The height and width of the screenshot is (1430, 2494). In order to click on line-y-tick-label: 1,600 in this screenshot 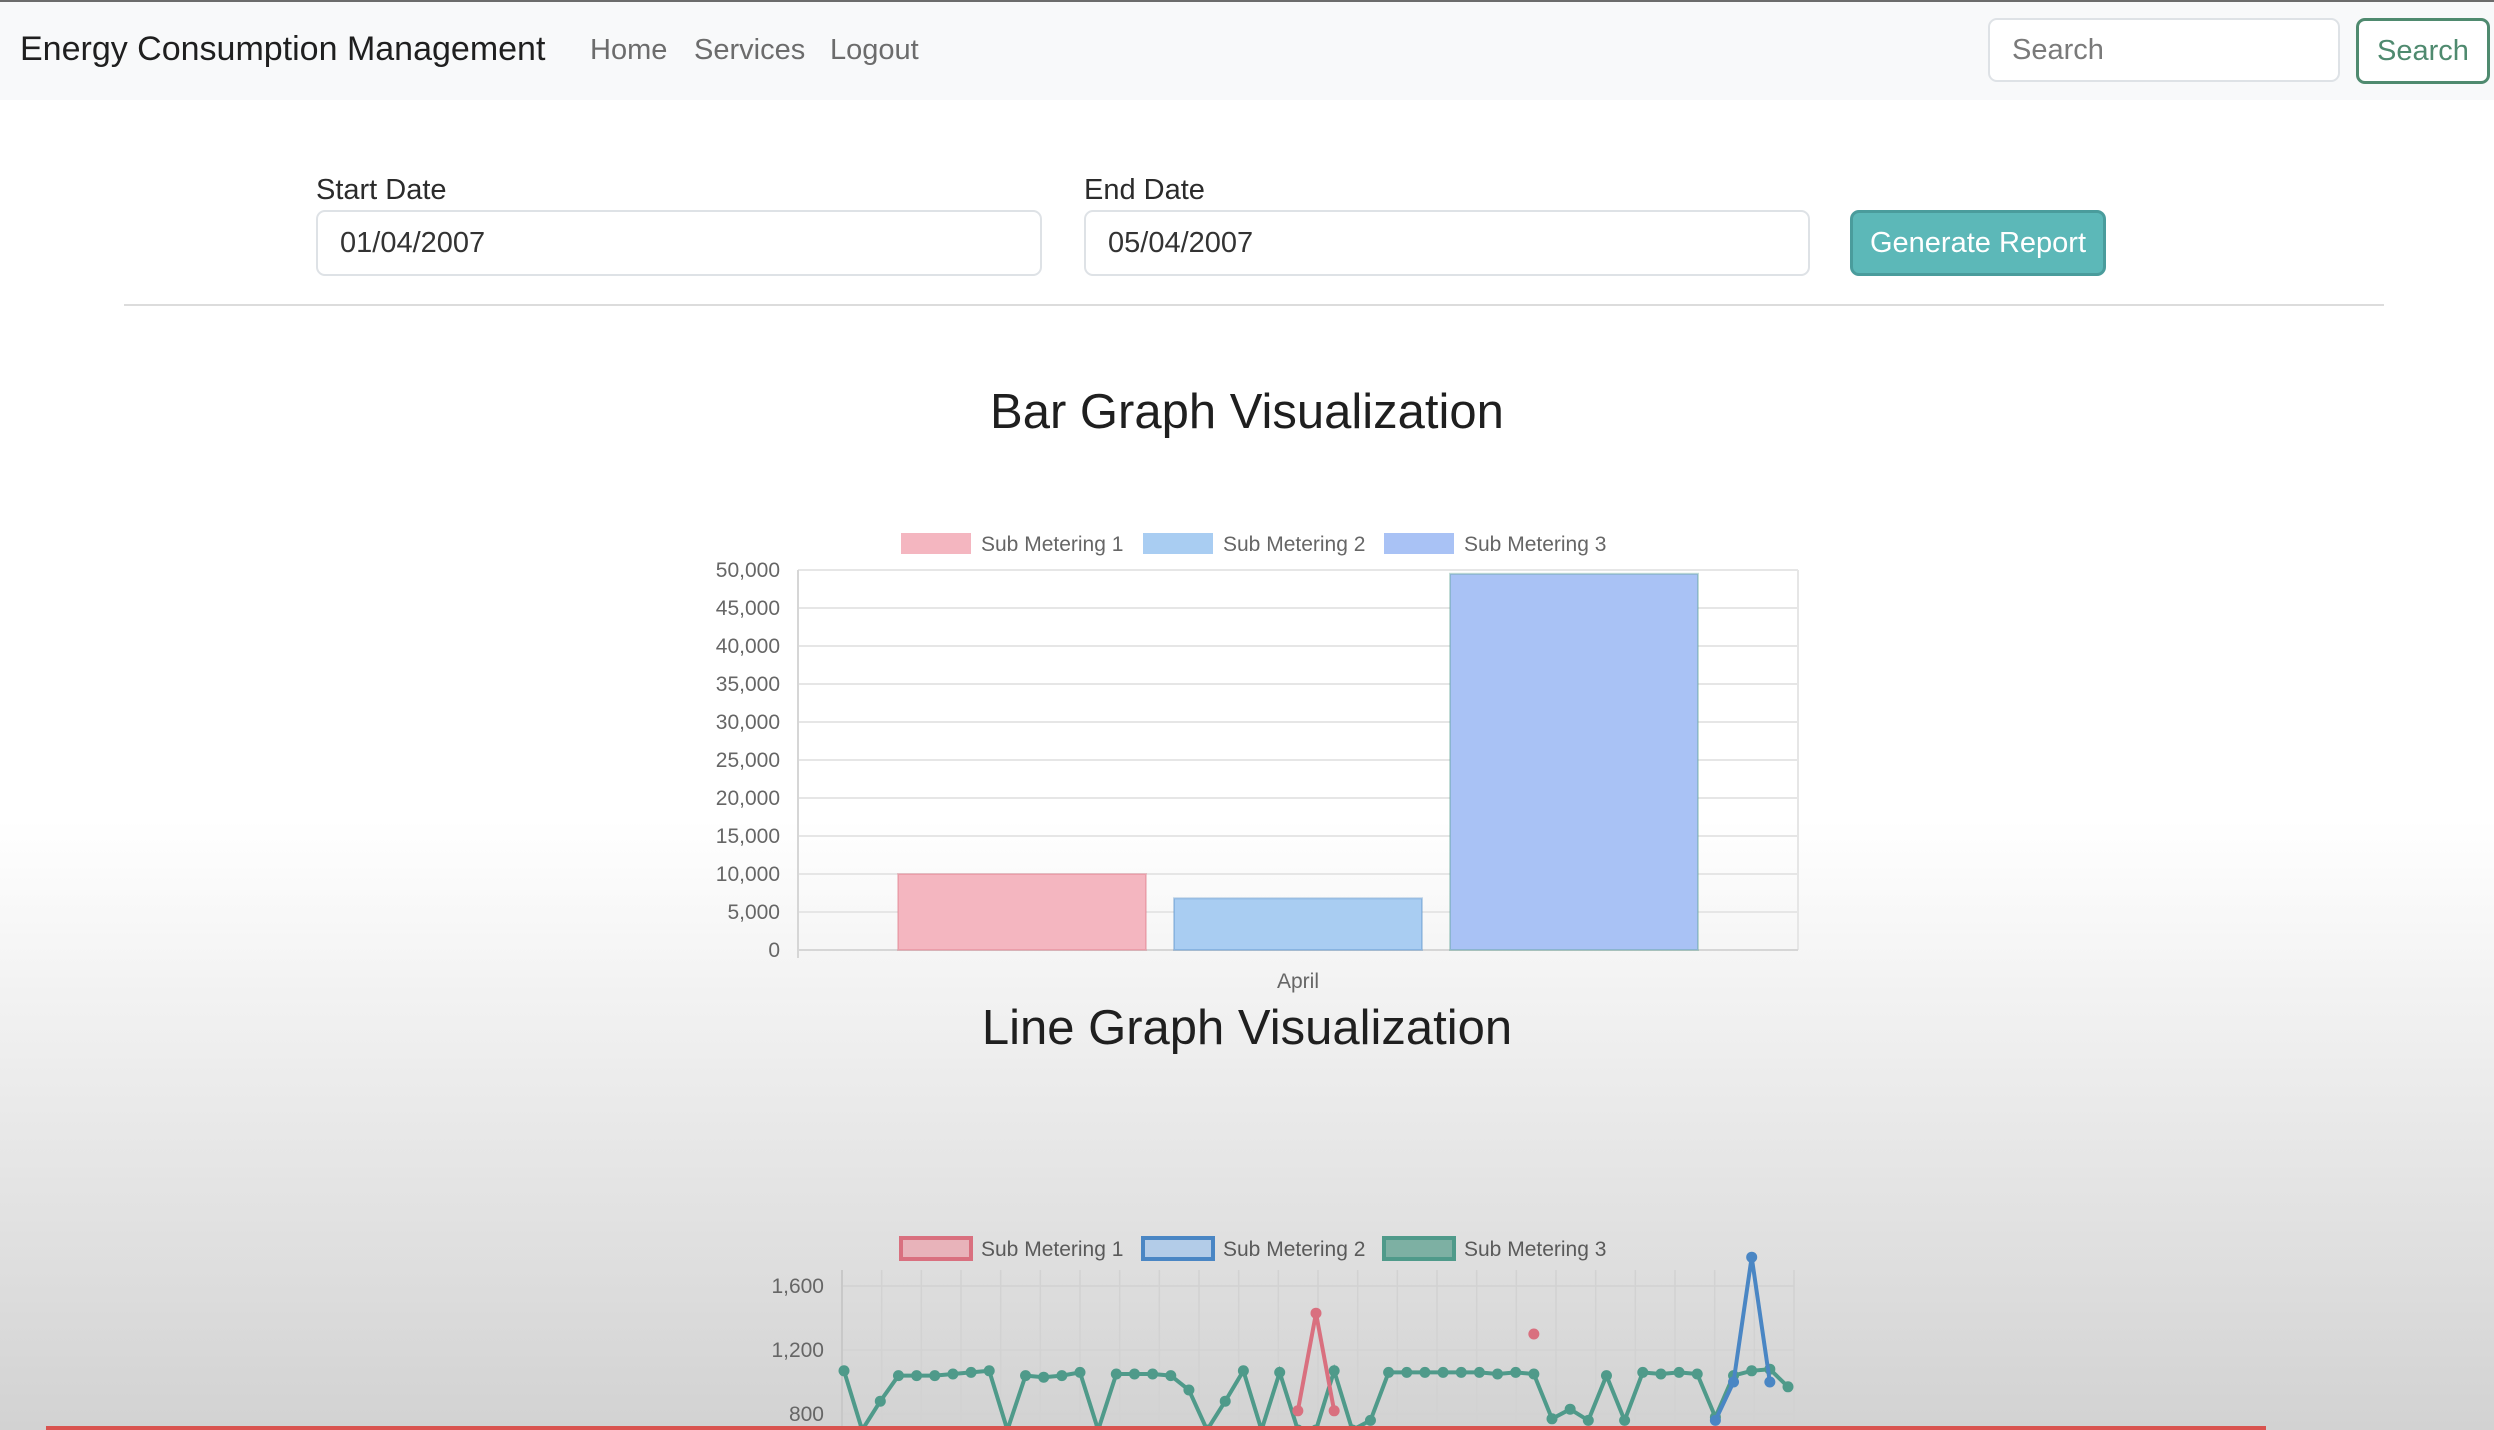, I will do `click(797, 1286)`.